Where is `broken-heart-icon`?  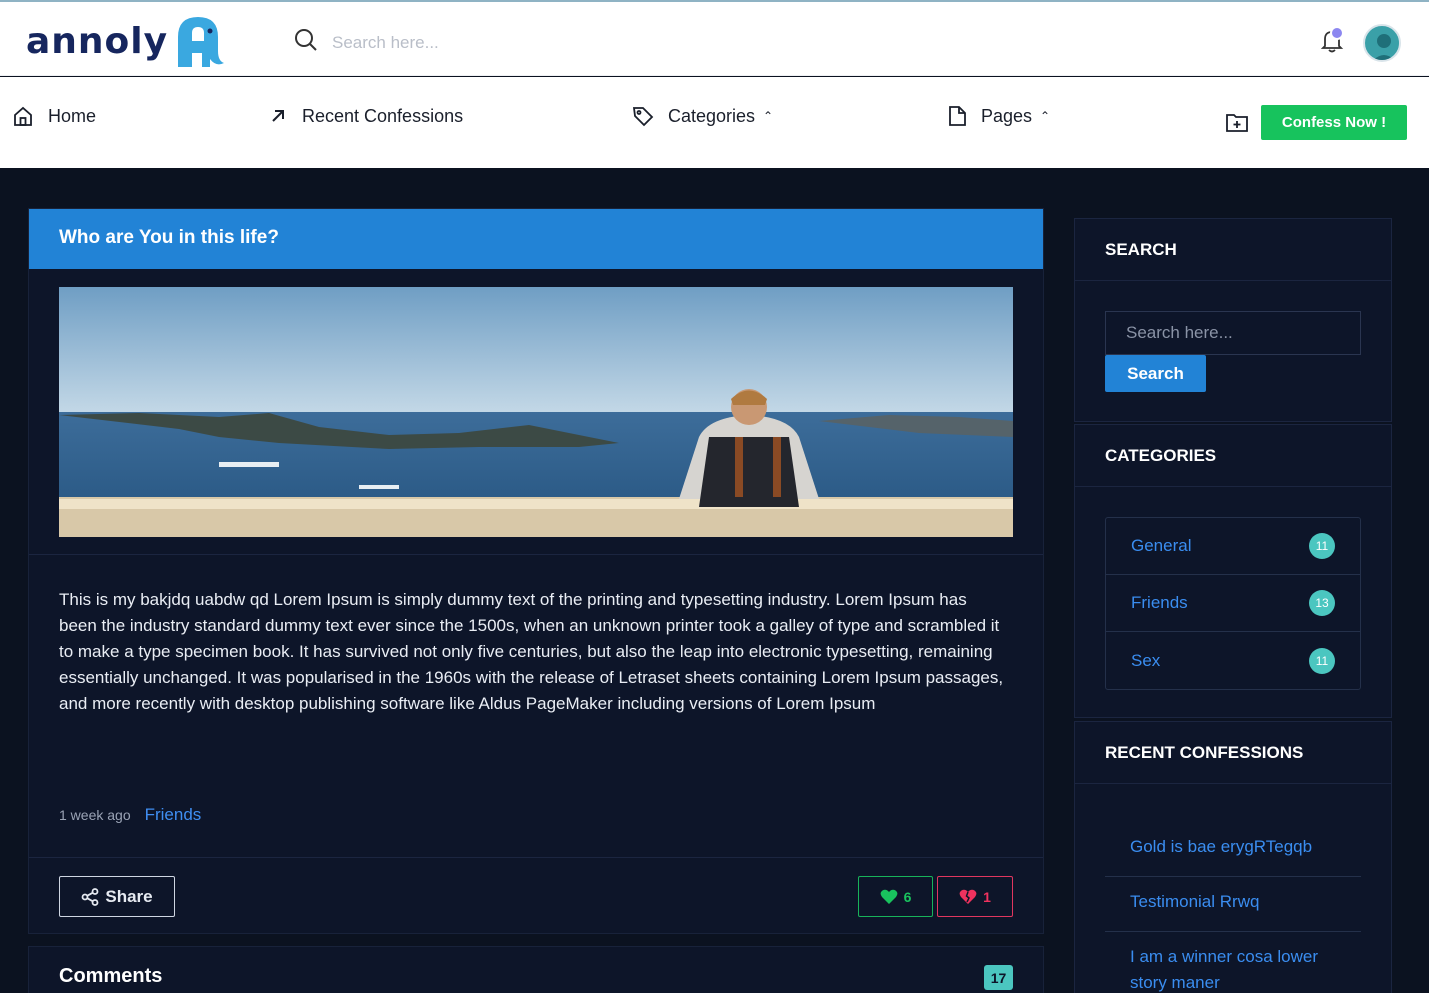
broken-heart-icon is located at coordinates (968, 896).